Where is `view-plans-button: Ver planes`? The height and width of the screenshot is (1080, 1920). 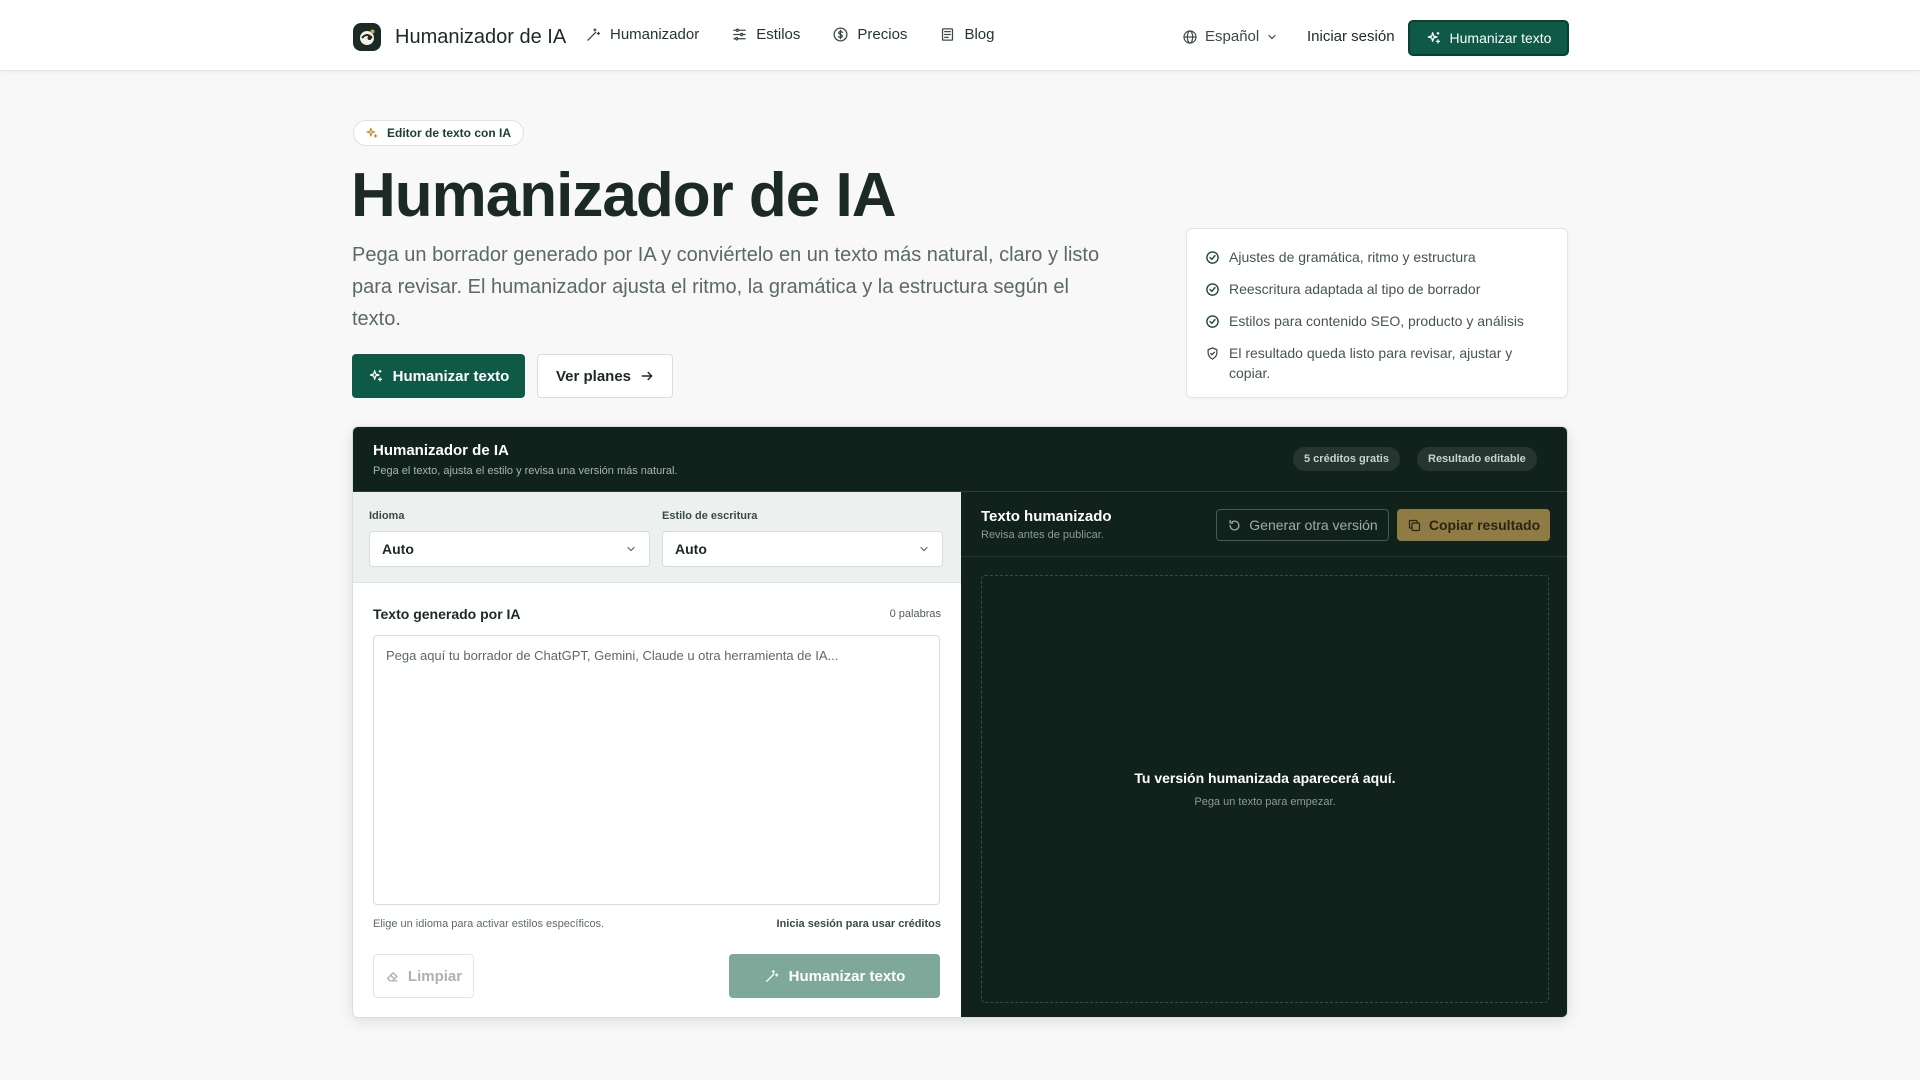 view-plans-button: Ver planes is located at coordinates (605, 376).